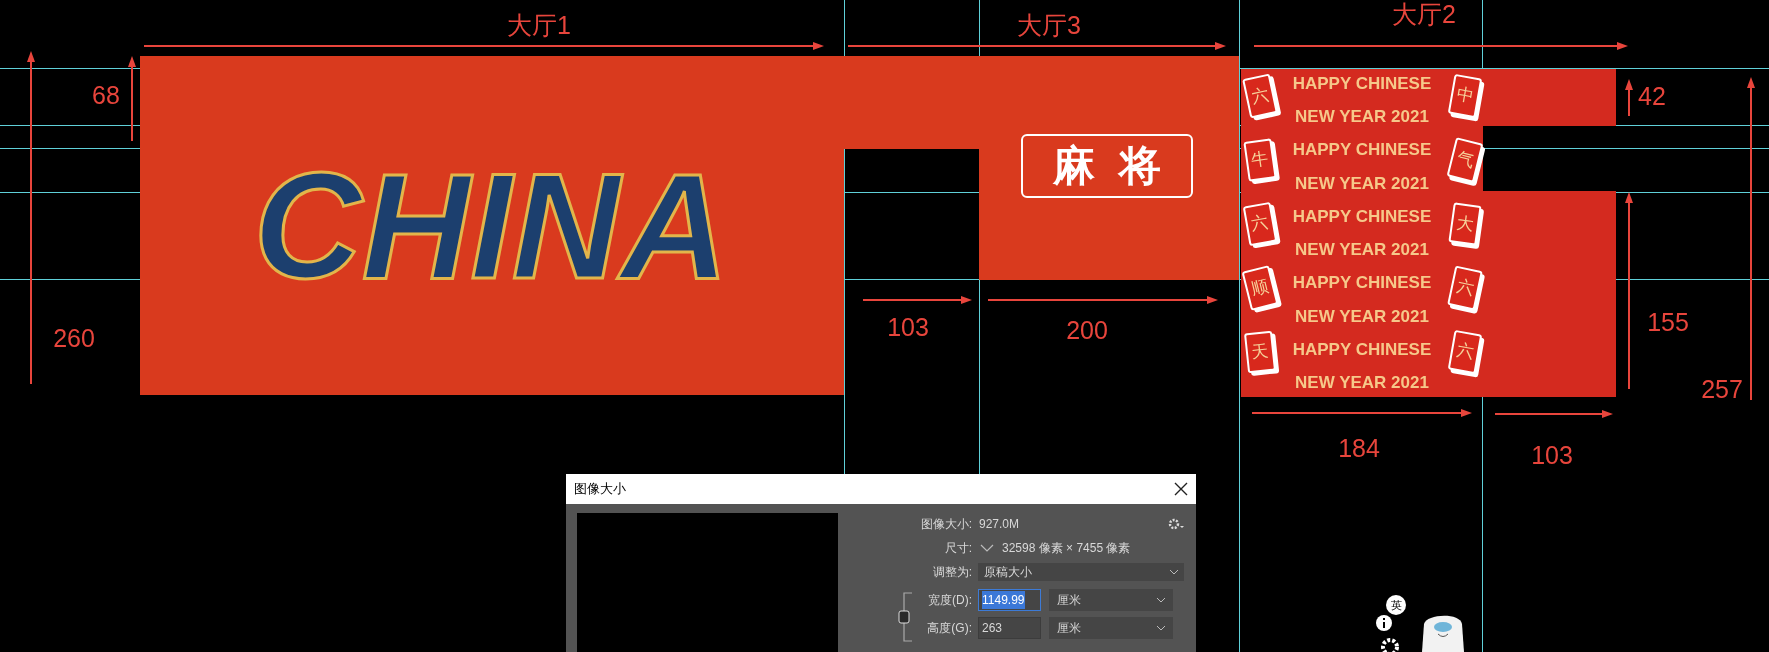 This screenshot has height=652, width=1769. I want to click on info-icon, so click(1384, 623).